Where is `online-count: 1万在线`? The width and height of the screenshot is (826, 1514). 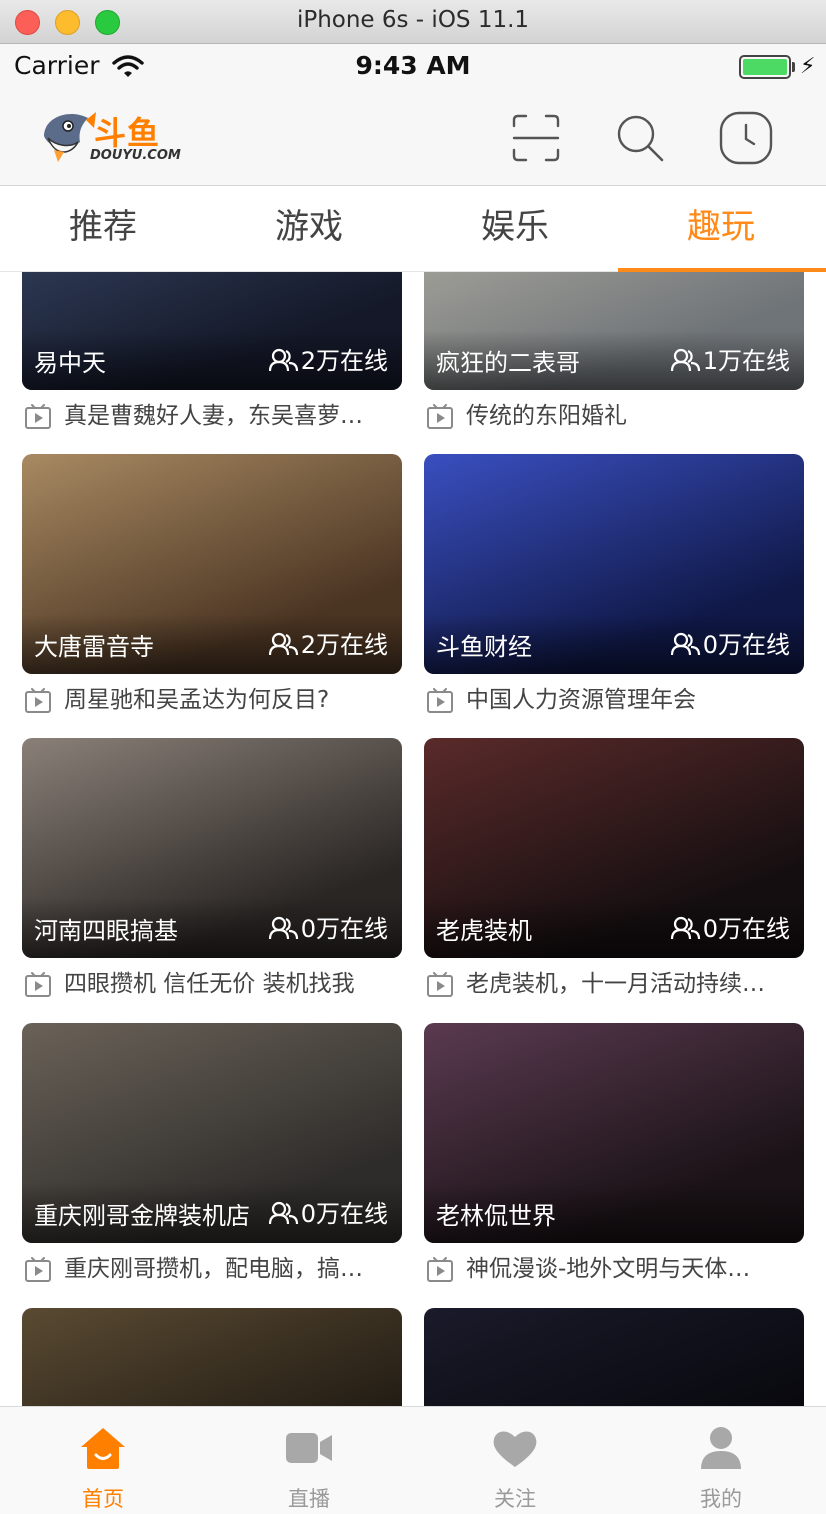 online-count: 1万在线 is located at coordinates (730, 358).